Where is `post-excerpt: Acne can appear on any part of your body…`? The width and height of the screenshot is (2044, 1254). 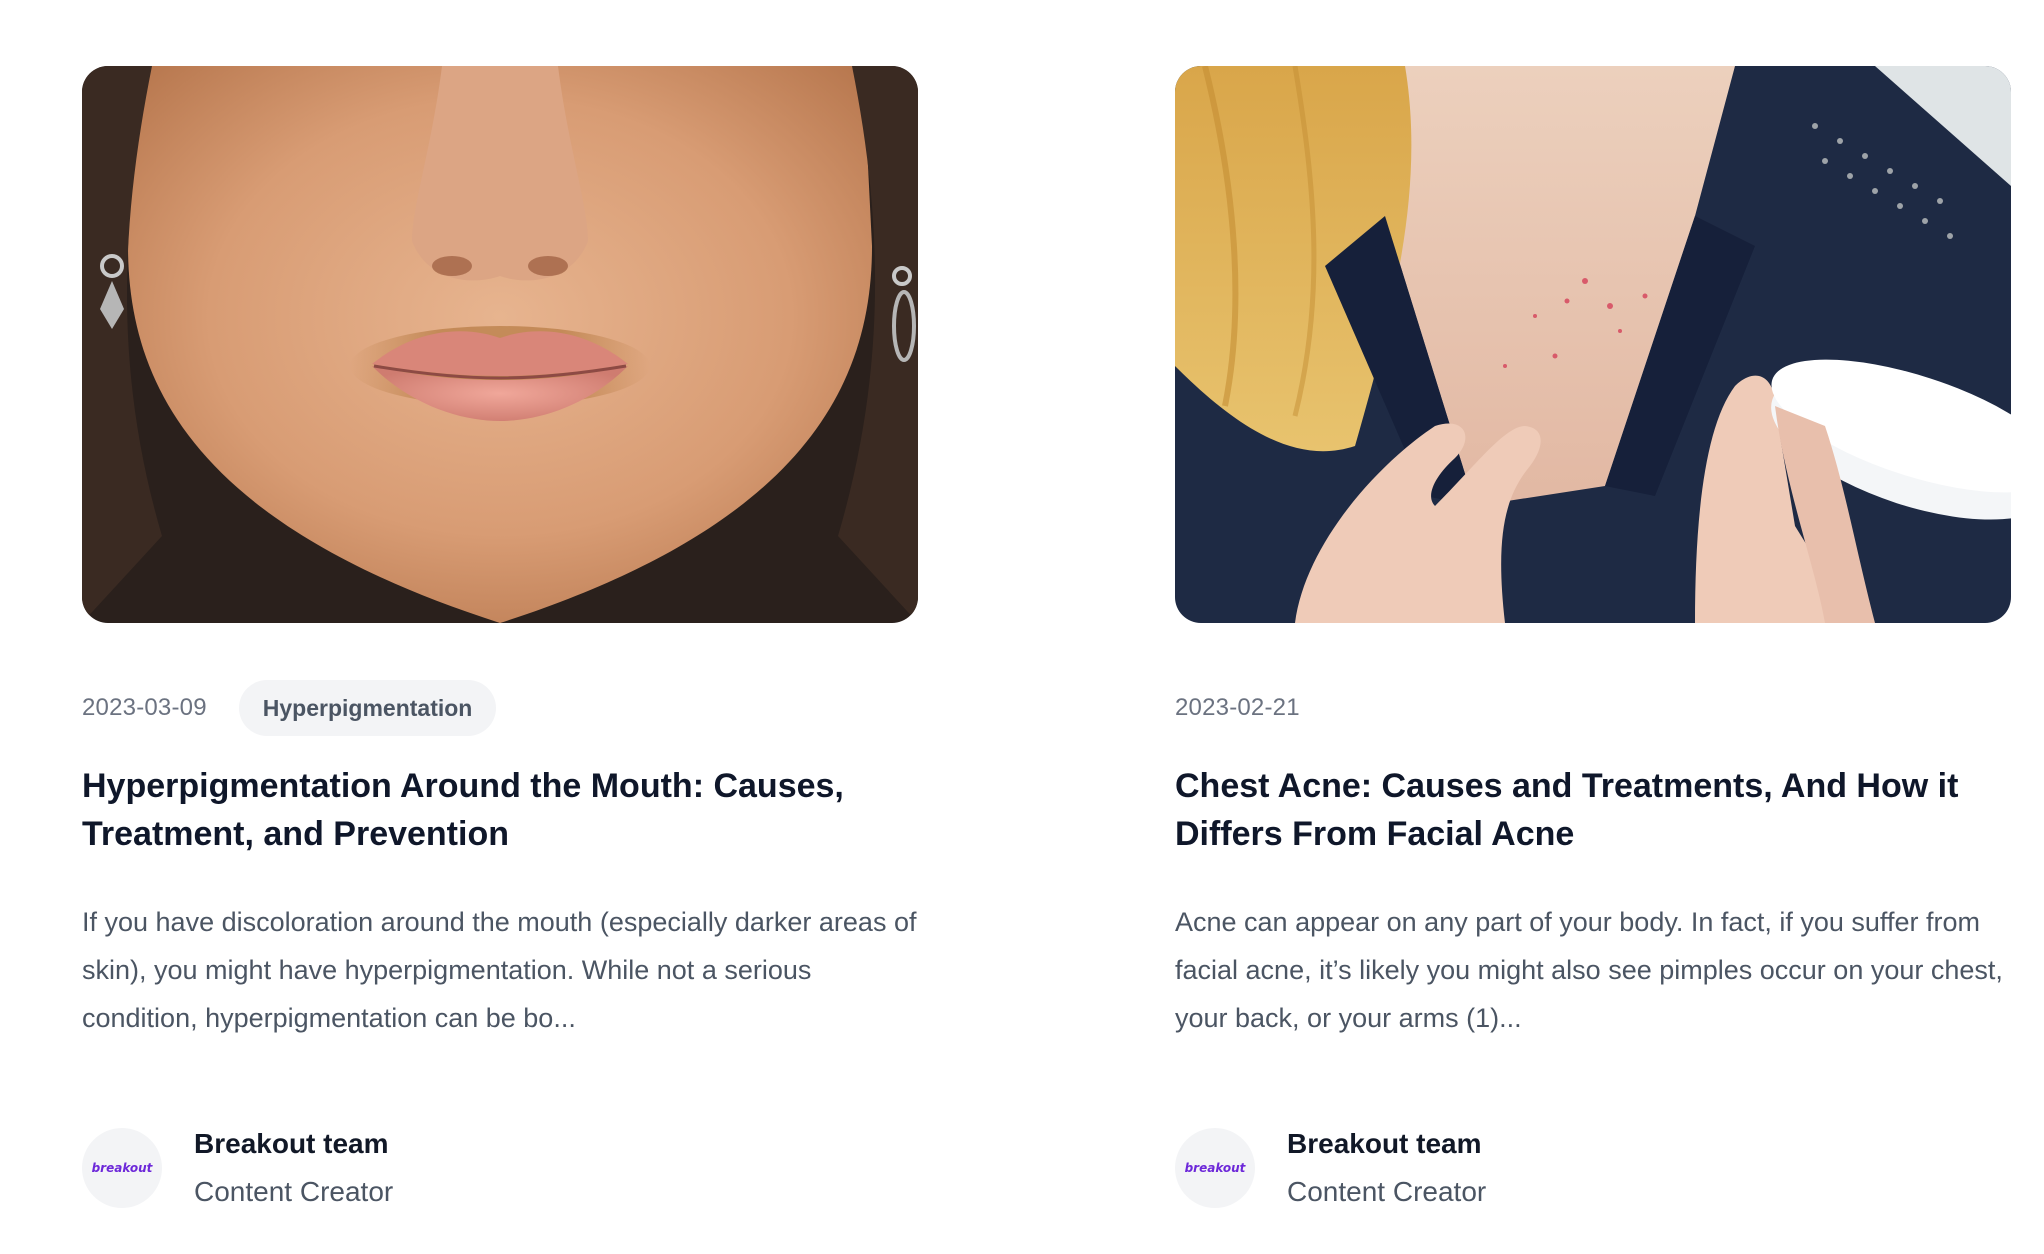
post-excerpt: Acne can appear on any part of your body… is located at coordinates (1589, 970).